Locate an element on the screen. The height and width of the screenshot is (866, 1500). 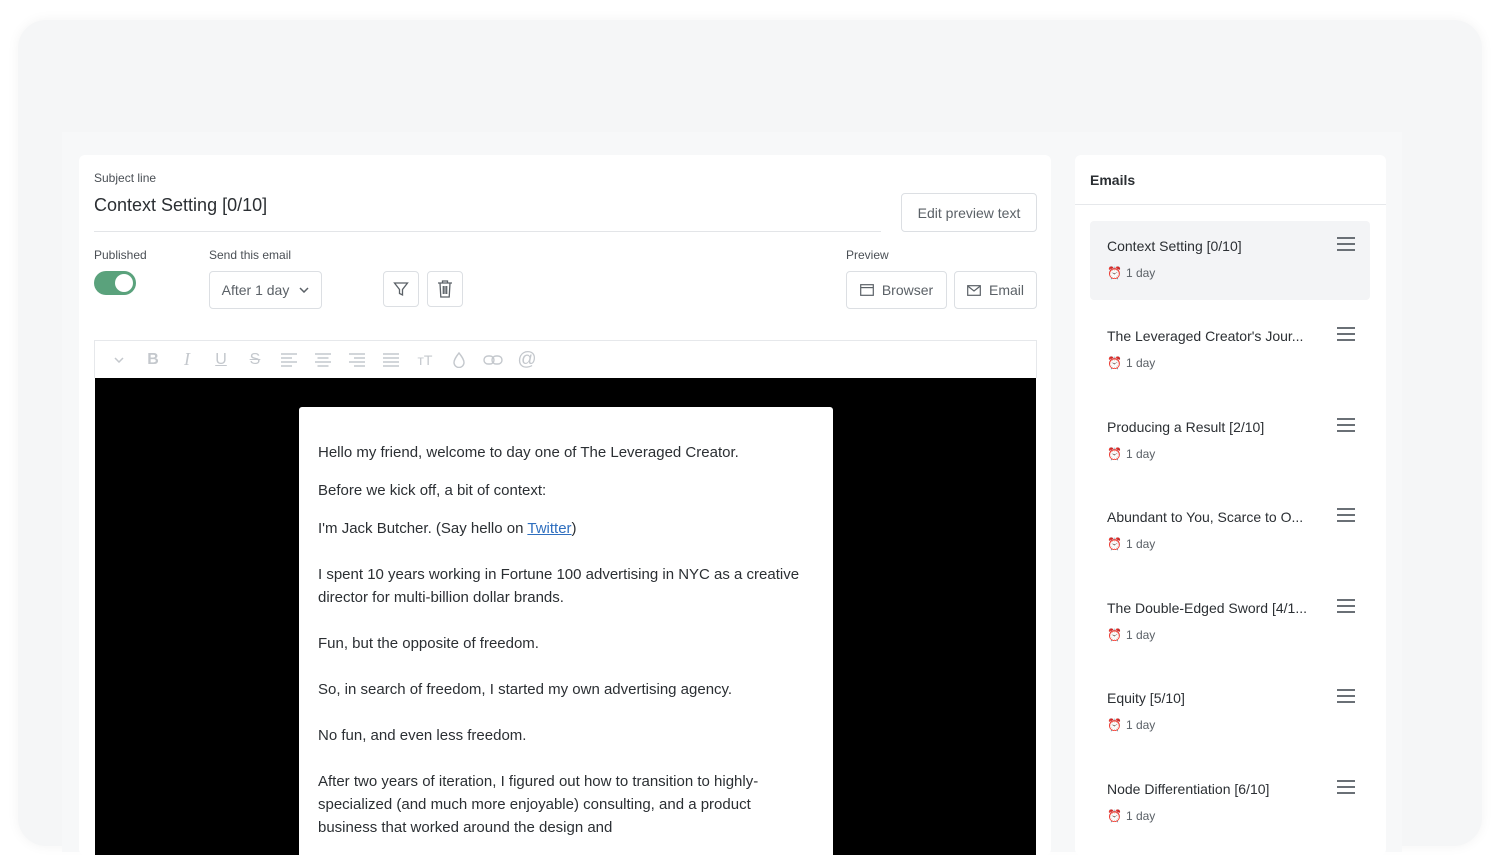
email-item-title: Producing a Result [2/10] is located at coordinates (1186, 427).